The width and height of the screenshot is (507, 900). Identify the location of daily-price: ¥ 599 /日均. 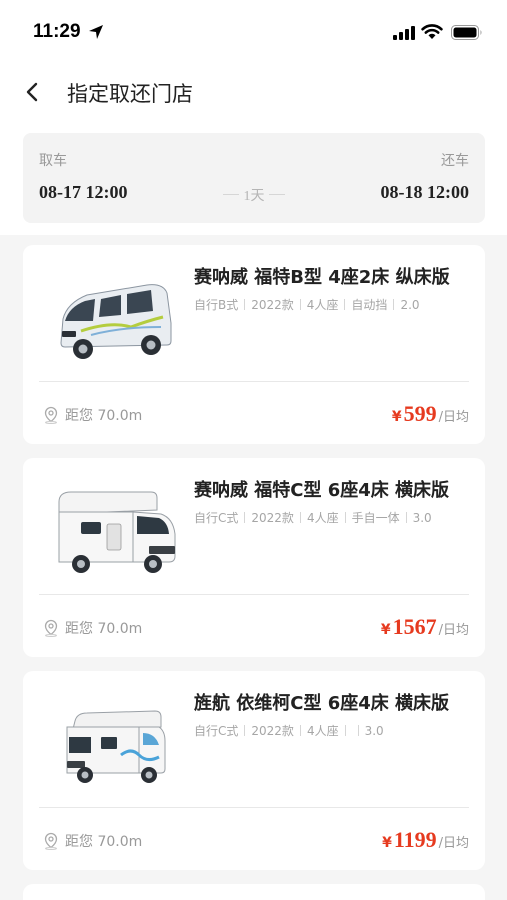
(430, 414).